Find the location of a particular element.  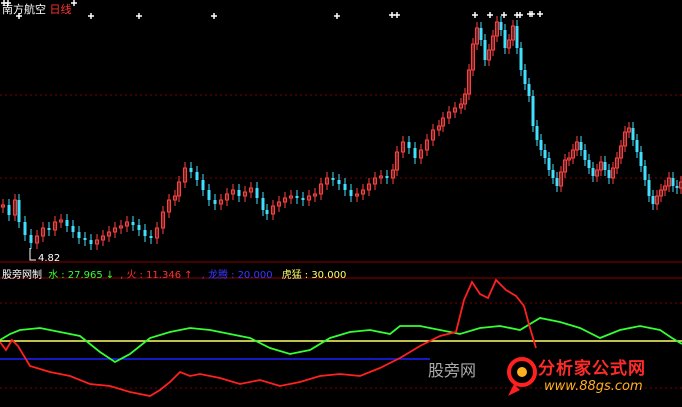

legend-fire-arrow: ↑ is located at coordinates (188, 275).